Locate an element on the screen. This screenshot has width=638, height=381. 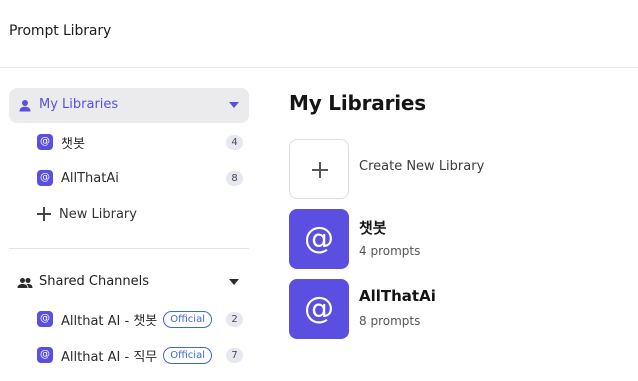
sidebar-item-label: AllThatAi is located at coordinates (90, 178).